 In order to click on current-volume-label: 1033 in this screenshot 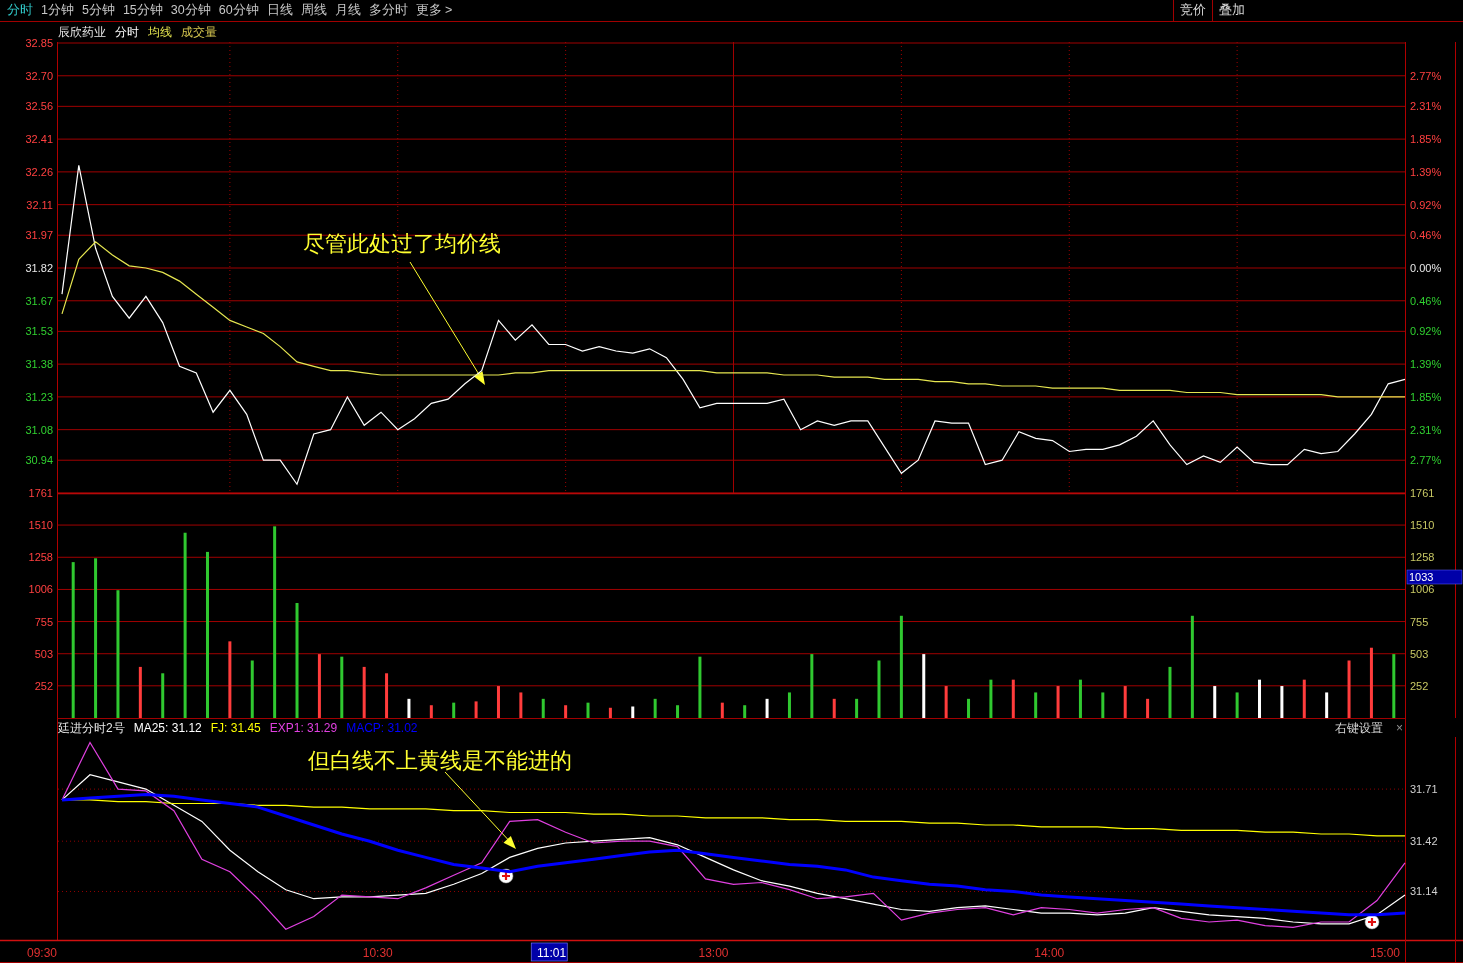, I will do `click(1434, 577)`.